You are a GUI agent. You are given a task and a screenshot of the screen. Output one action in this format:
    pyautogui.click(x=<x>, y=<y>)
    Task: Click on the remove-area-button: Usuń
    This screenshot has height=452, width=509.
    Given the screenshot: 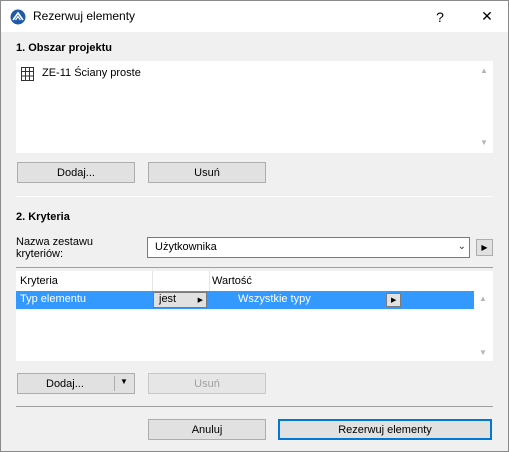 What is the action you would take?
    pyautogui.click(x=207, y=172)
    